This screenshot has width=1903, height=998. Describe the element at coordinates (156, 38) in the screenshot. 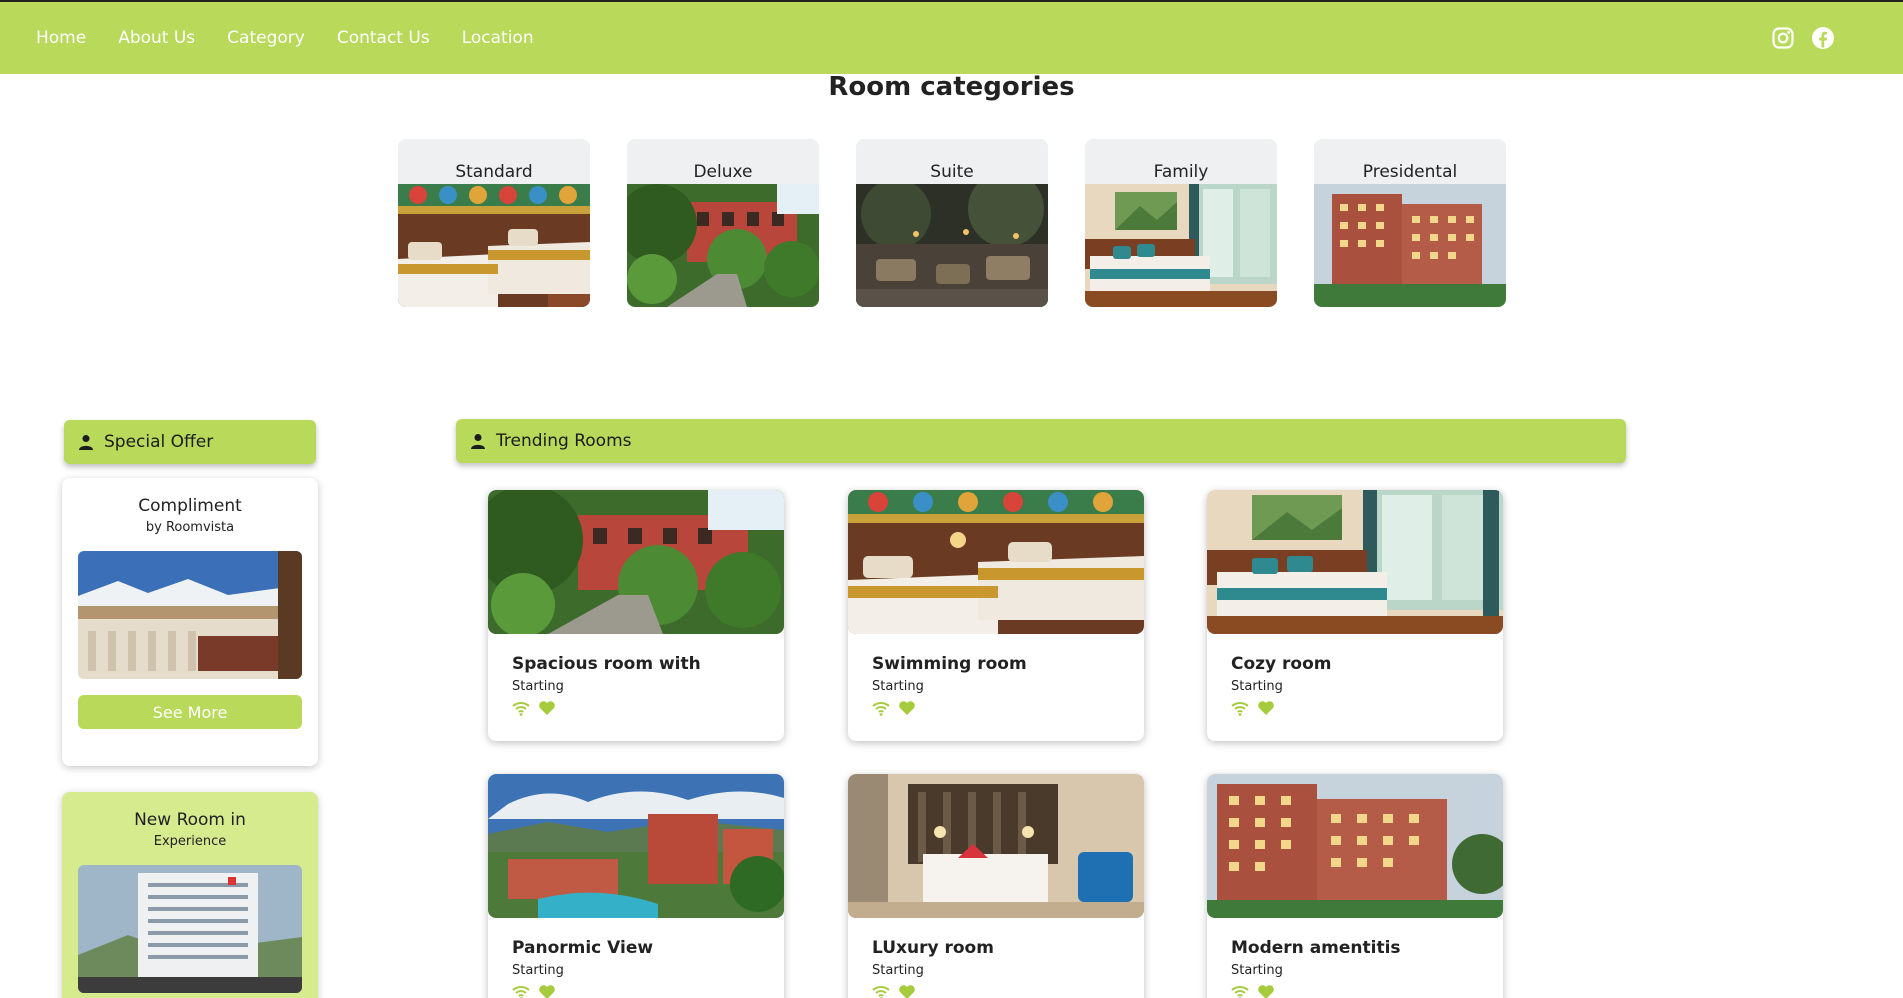

I see `nav-about-us: About Us` at that location.